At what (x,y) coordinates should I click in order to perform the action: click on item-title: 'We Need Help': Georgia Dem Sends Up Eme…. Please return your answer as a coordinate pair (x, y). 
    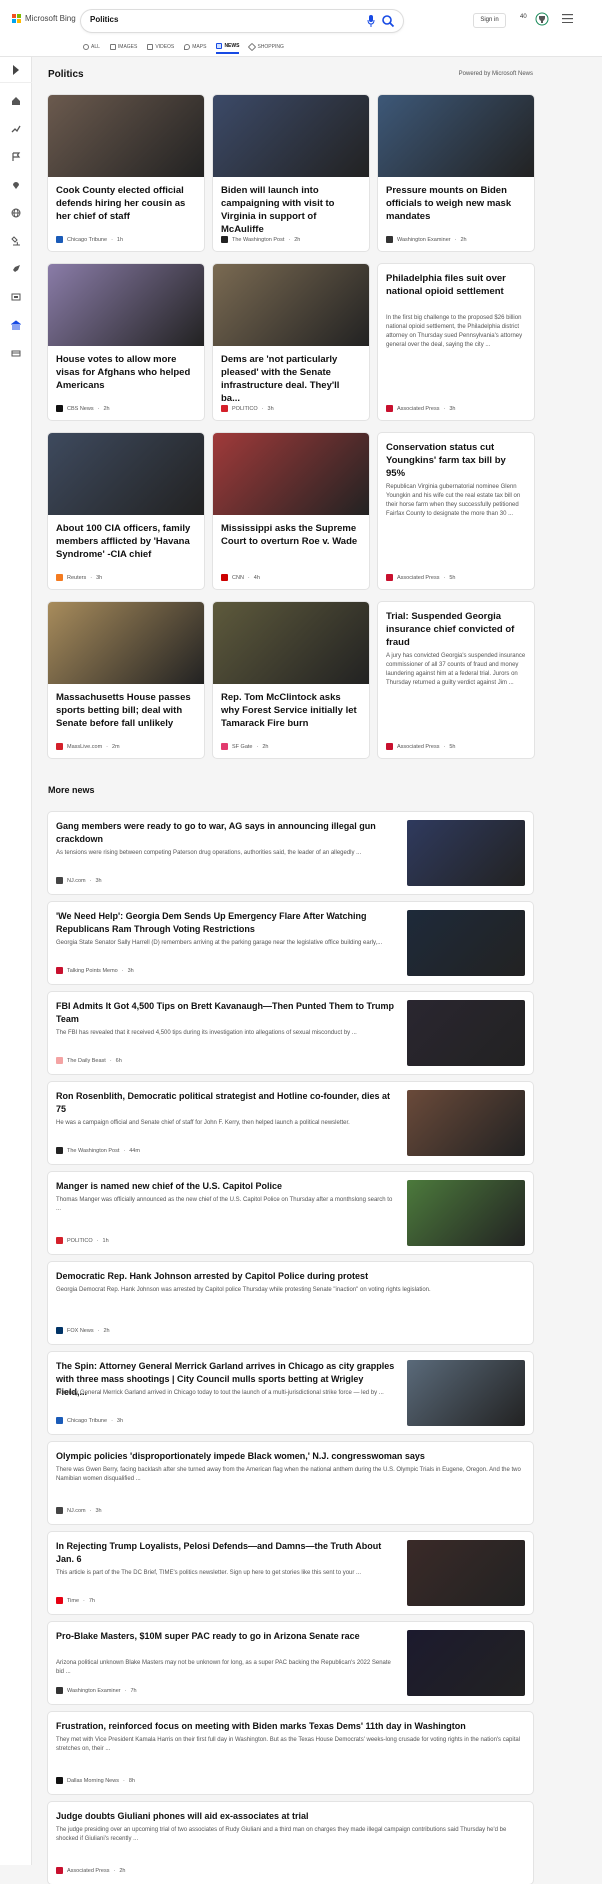
    Looking at the image, I should click on (226, 923).